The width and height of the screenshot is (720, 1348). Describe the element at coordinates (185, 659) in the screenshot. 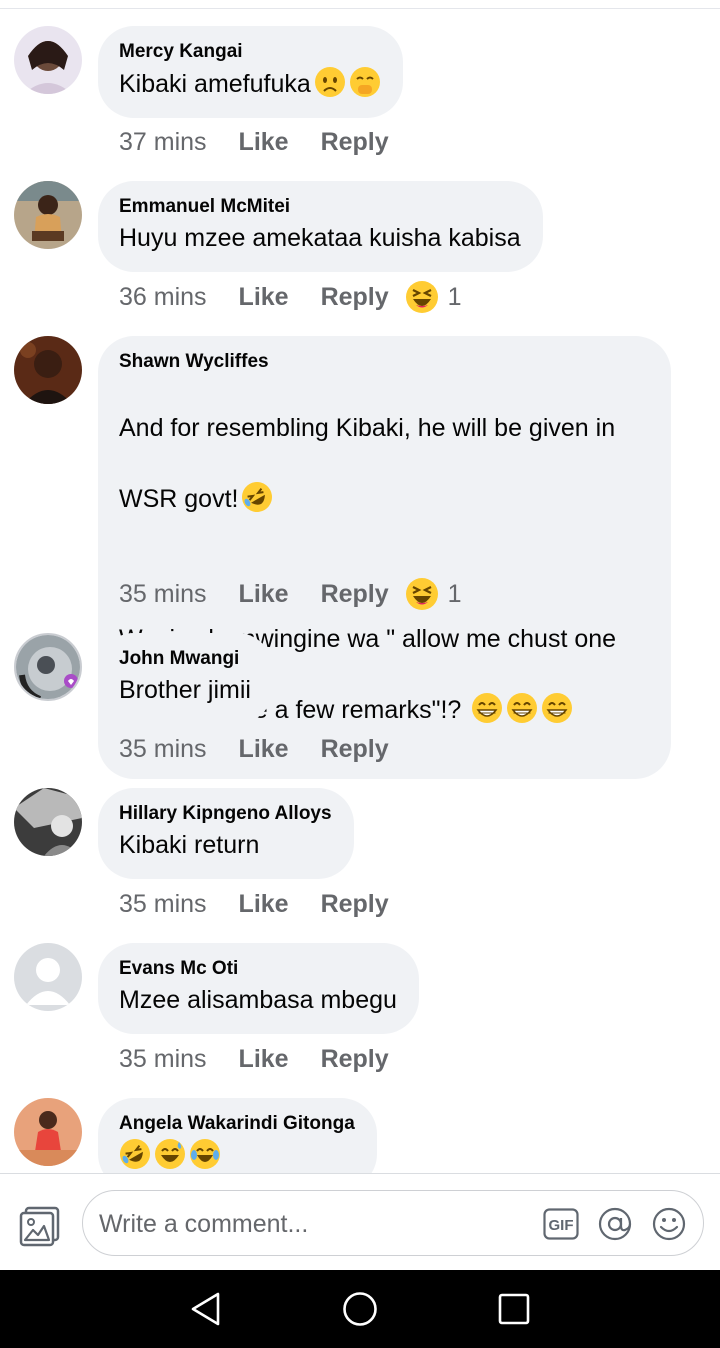

I see `comment-author: John Mwangi` at that location.